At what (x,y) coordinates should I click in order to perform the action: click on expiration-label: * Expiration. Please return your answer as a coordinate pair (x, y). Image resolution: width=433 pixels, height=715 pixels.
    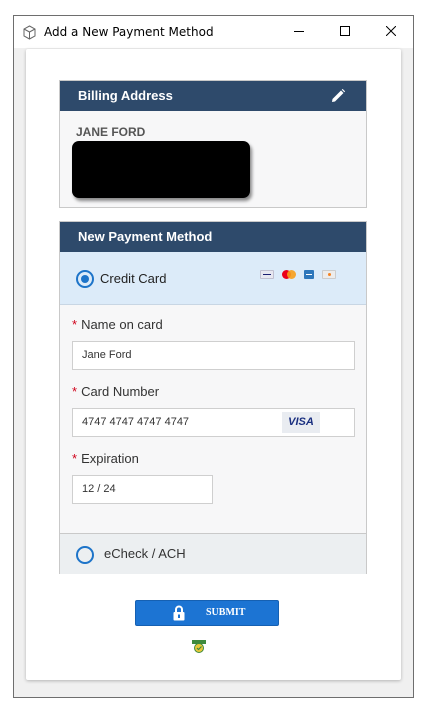
    Looking at the image, I should click on (105, 458).